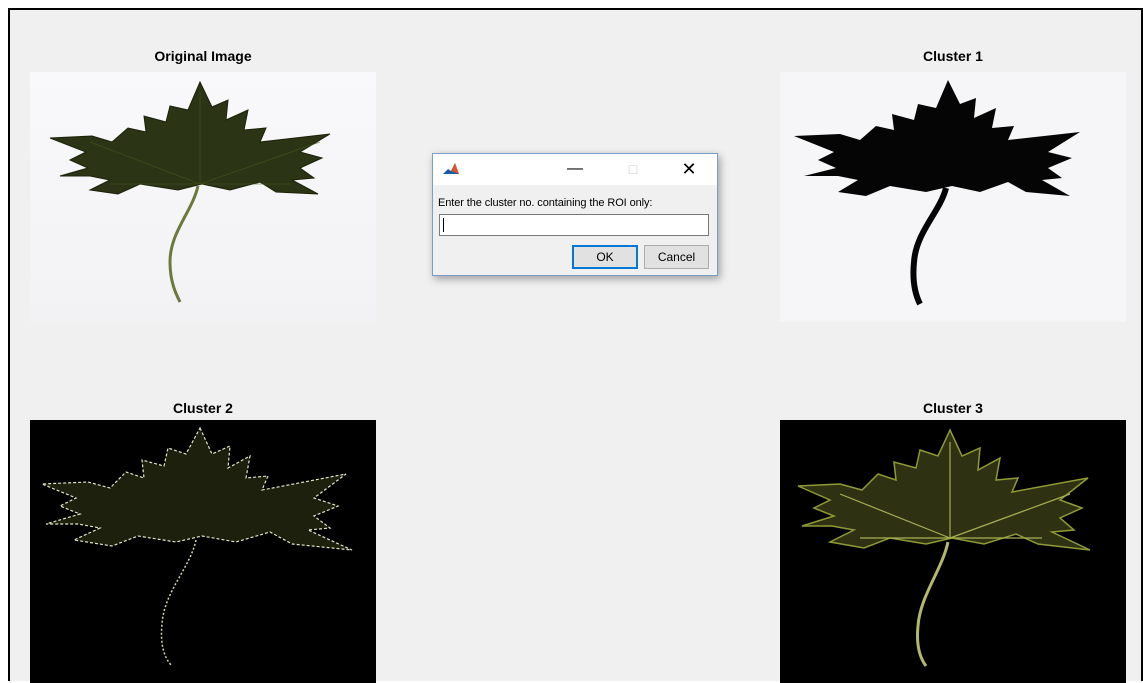  What do you see at coordinates (953, 56) in the screenshot?
I see `axes-title-cluster-1: Cluster 1` at bounding box center [953, 56].